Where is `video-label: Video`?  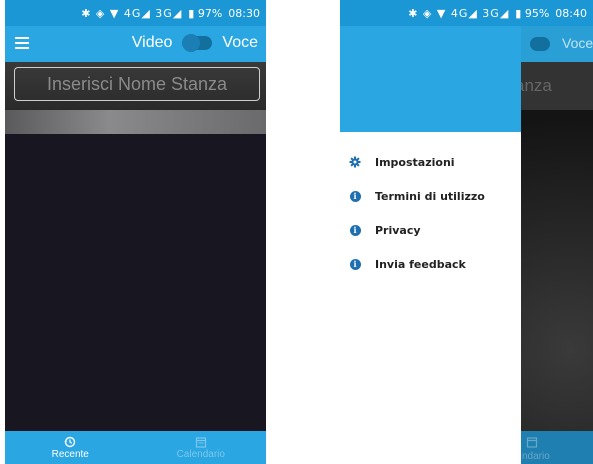
video-label: Video is located at coordinates (152, 42).